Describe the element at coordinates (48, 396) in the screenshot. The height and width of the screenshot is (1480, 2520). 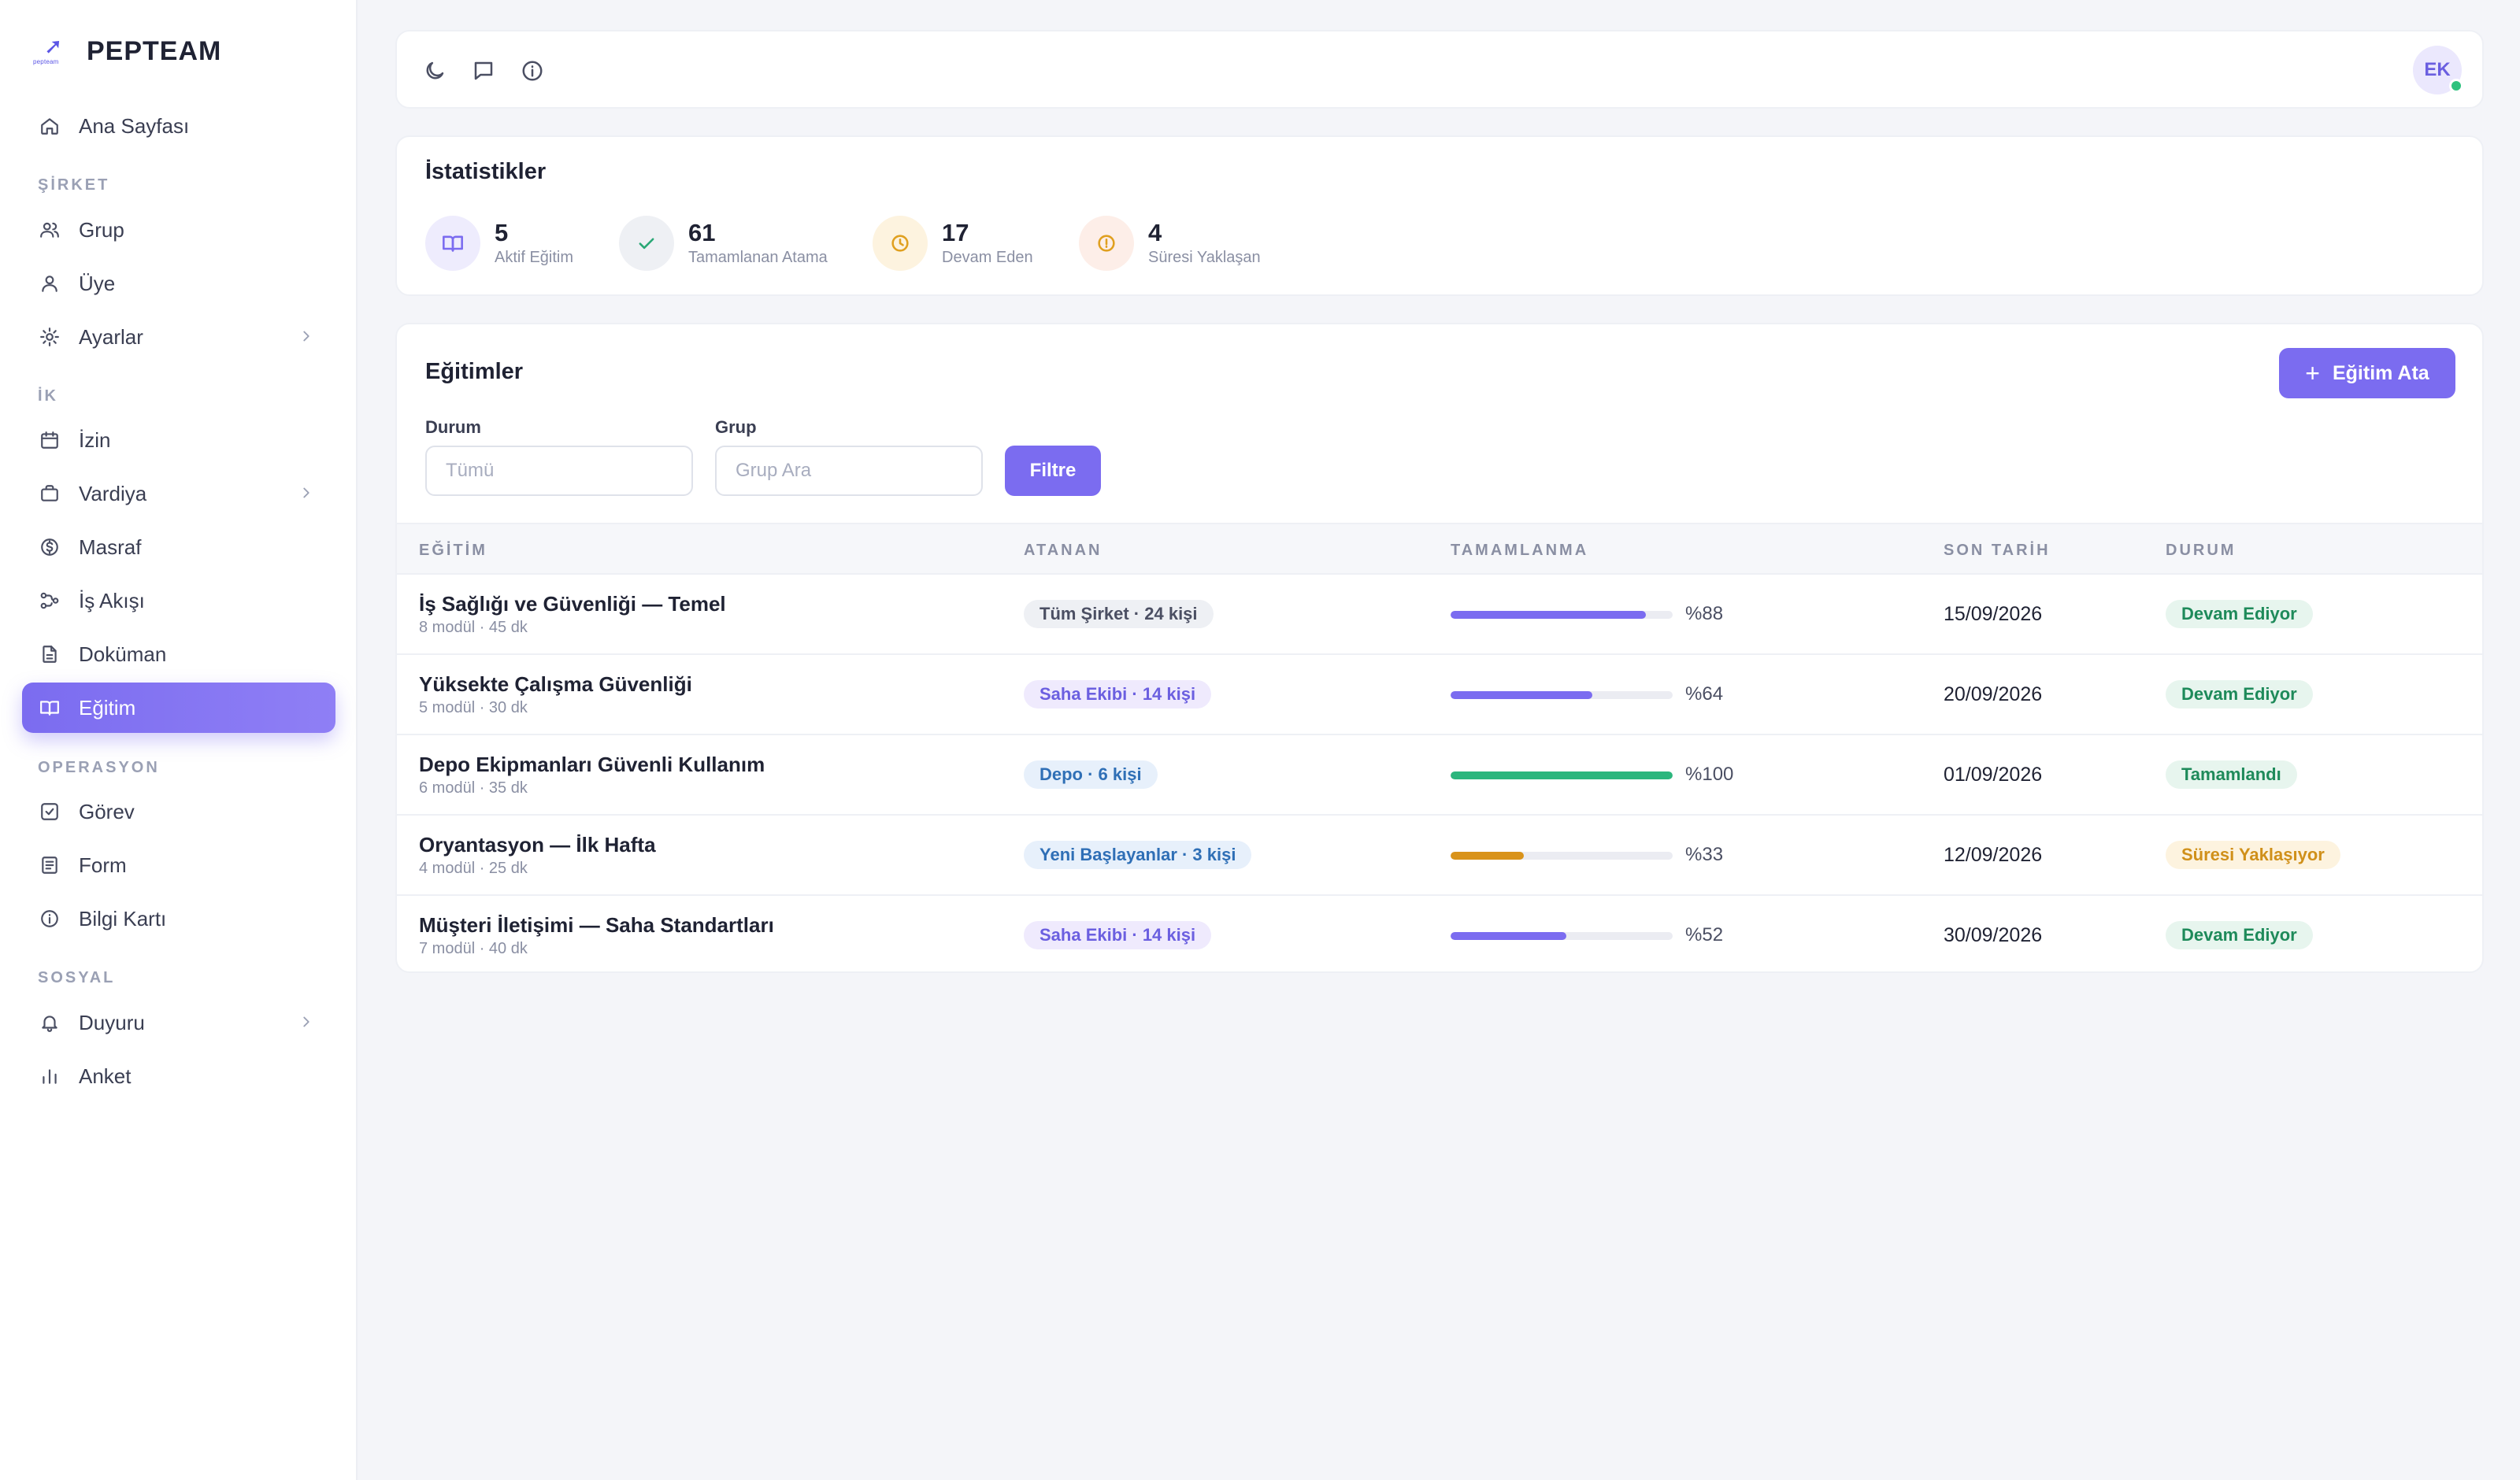
I see `section-title-hr: İK` at that location.